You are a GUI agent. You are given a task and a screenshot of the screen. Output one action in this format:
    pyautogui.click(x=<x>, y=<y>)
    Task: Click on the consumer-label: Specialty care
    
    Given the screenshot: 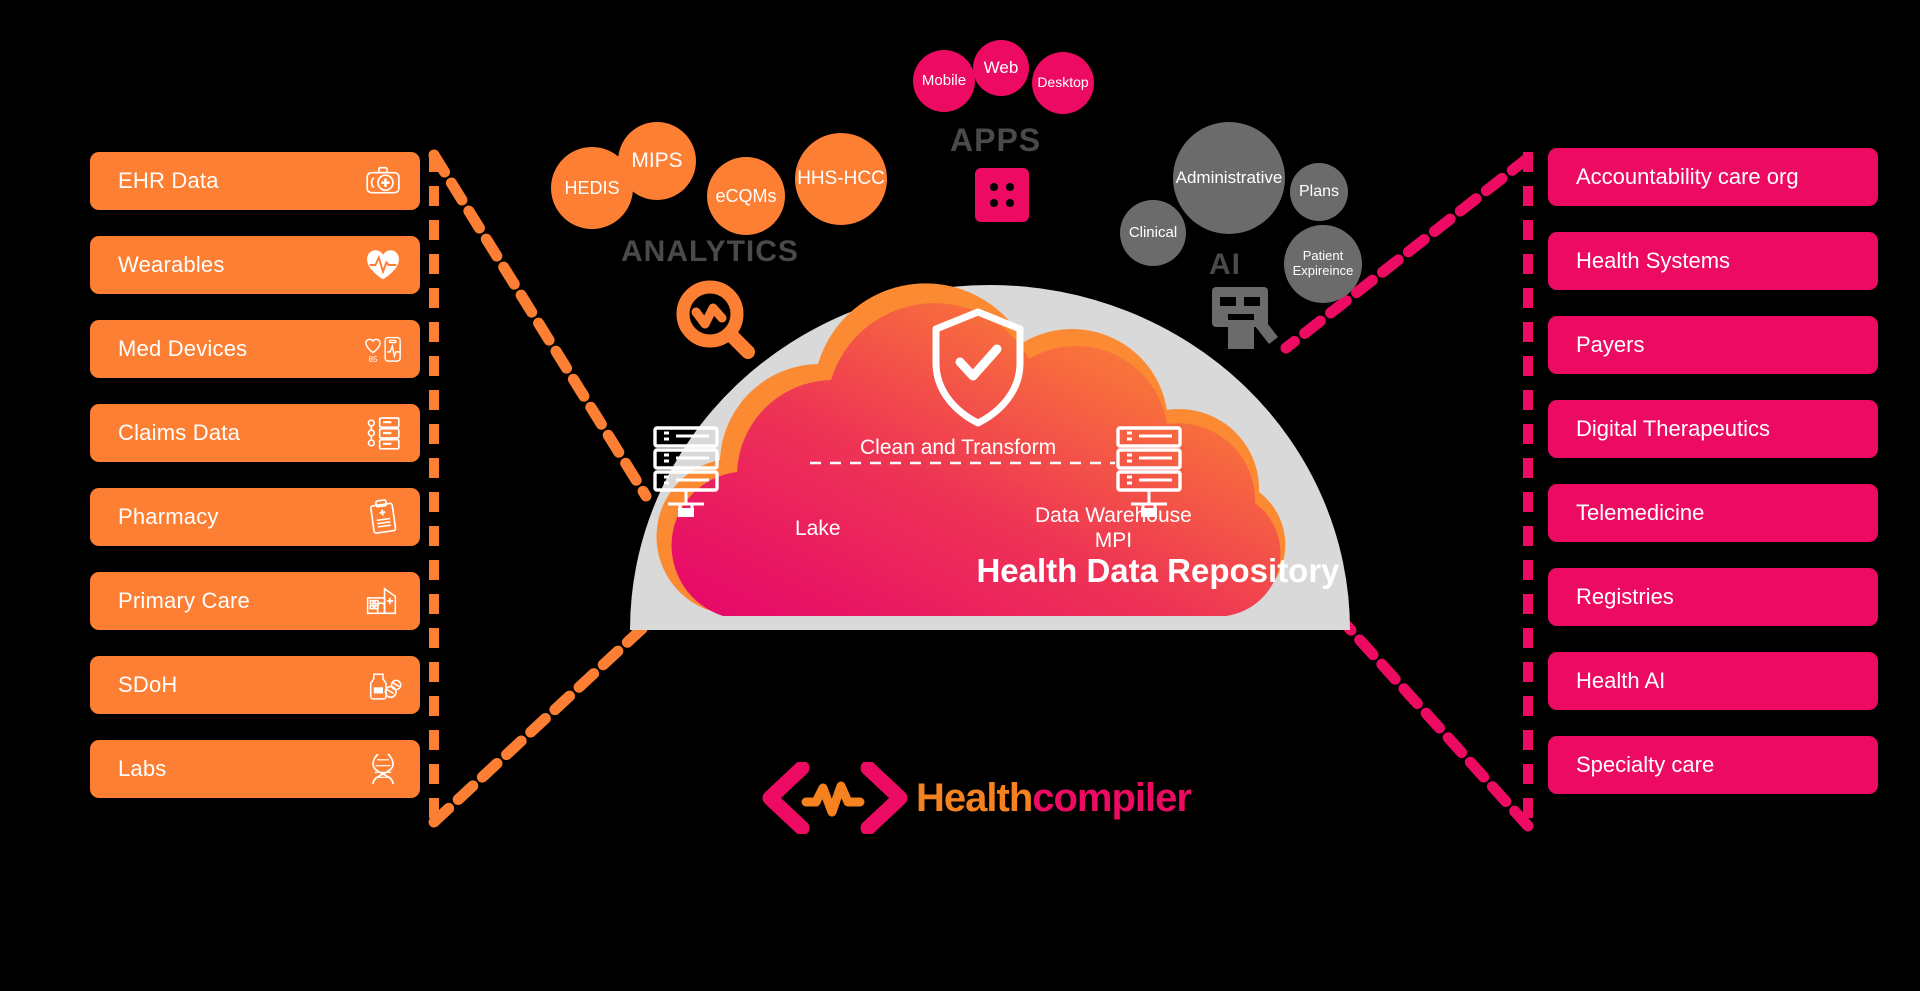 What is the action you would take?
    pyautogui.click(x=1645, y=764)
    